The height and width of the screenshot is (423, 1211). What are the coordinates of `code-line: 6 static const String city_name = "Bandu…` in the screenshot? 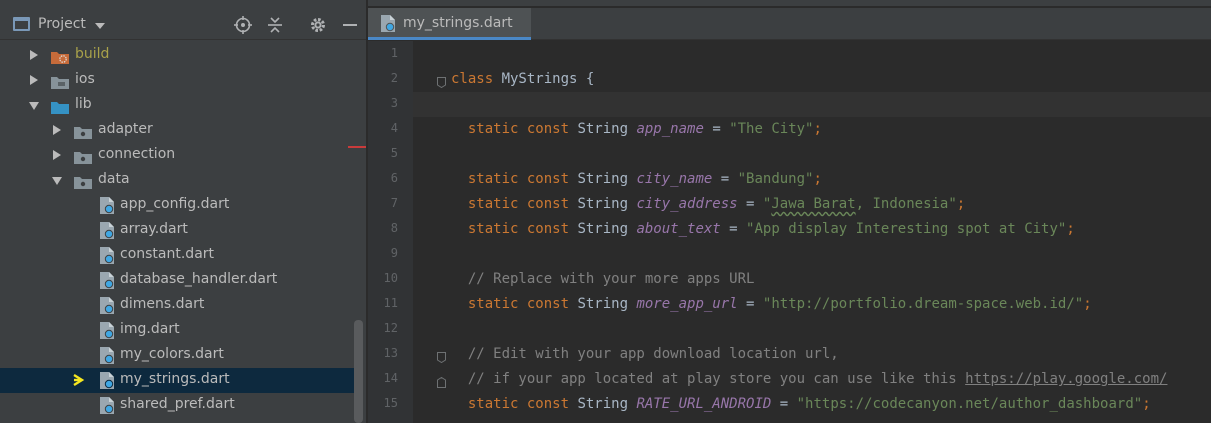 It's located at (789, 179).